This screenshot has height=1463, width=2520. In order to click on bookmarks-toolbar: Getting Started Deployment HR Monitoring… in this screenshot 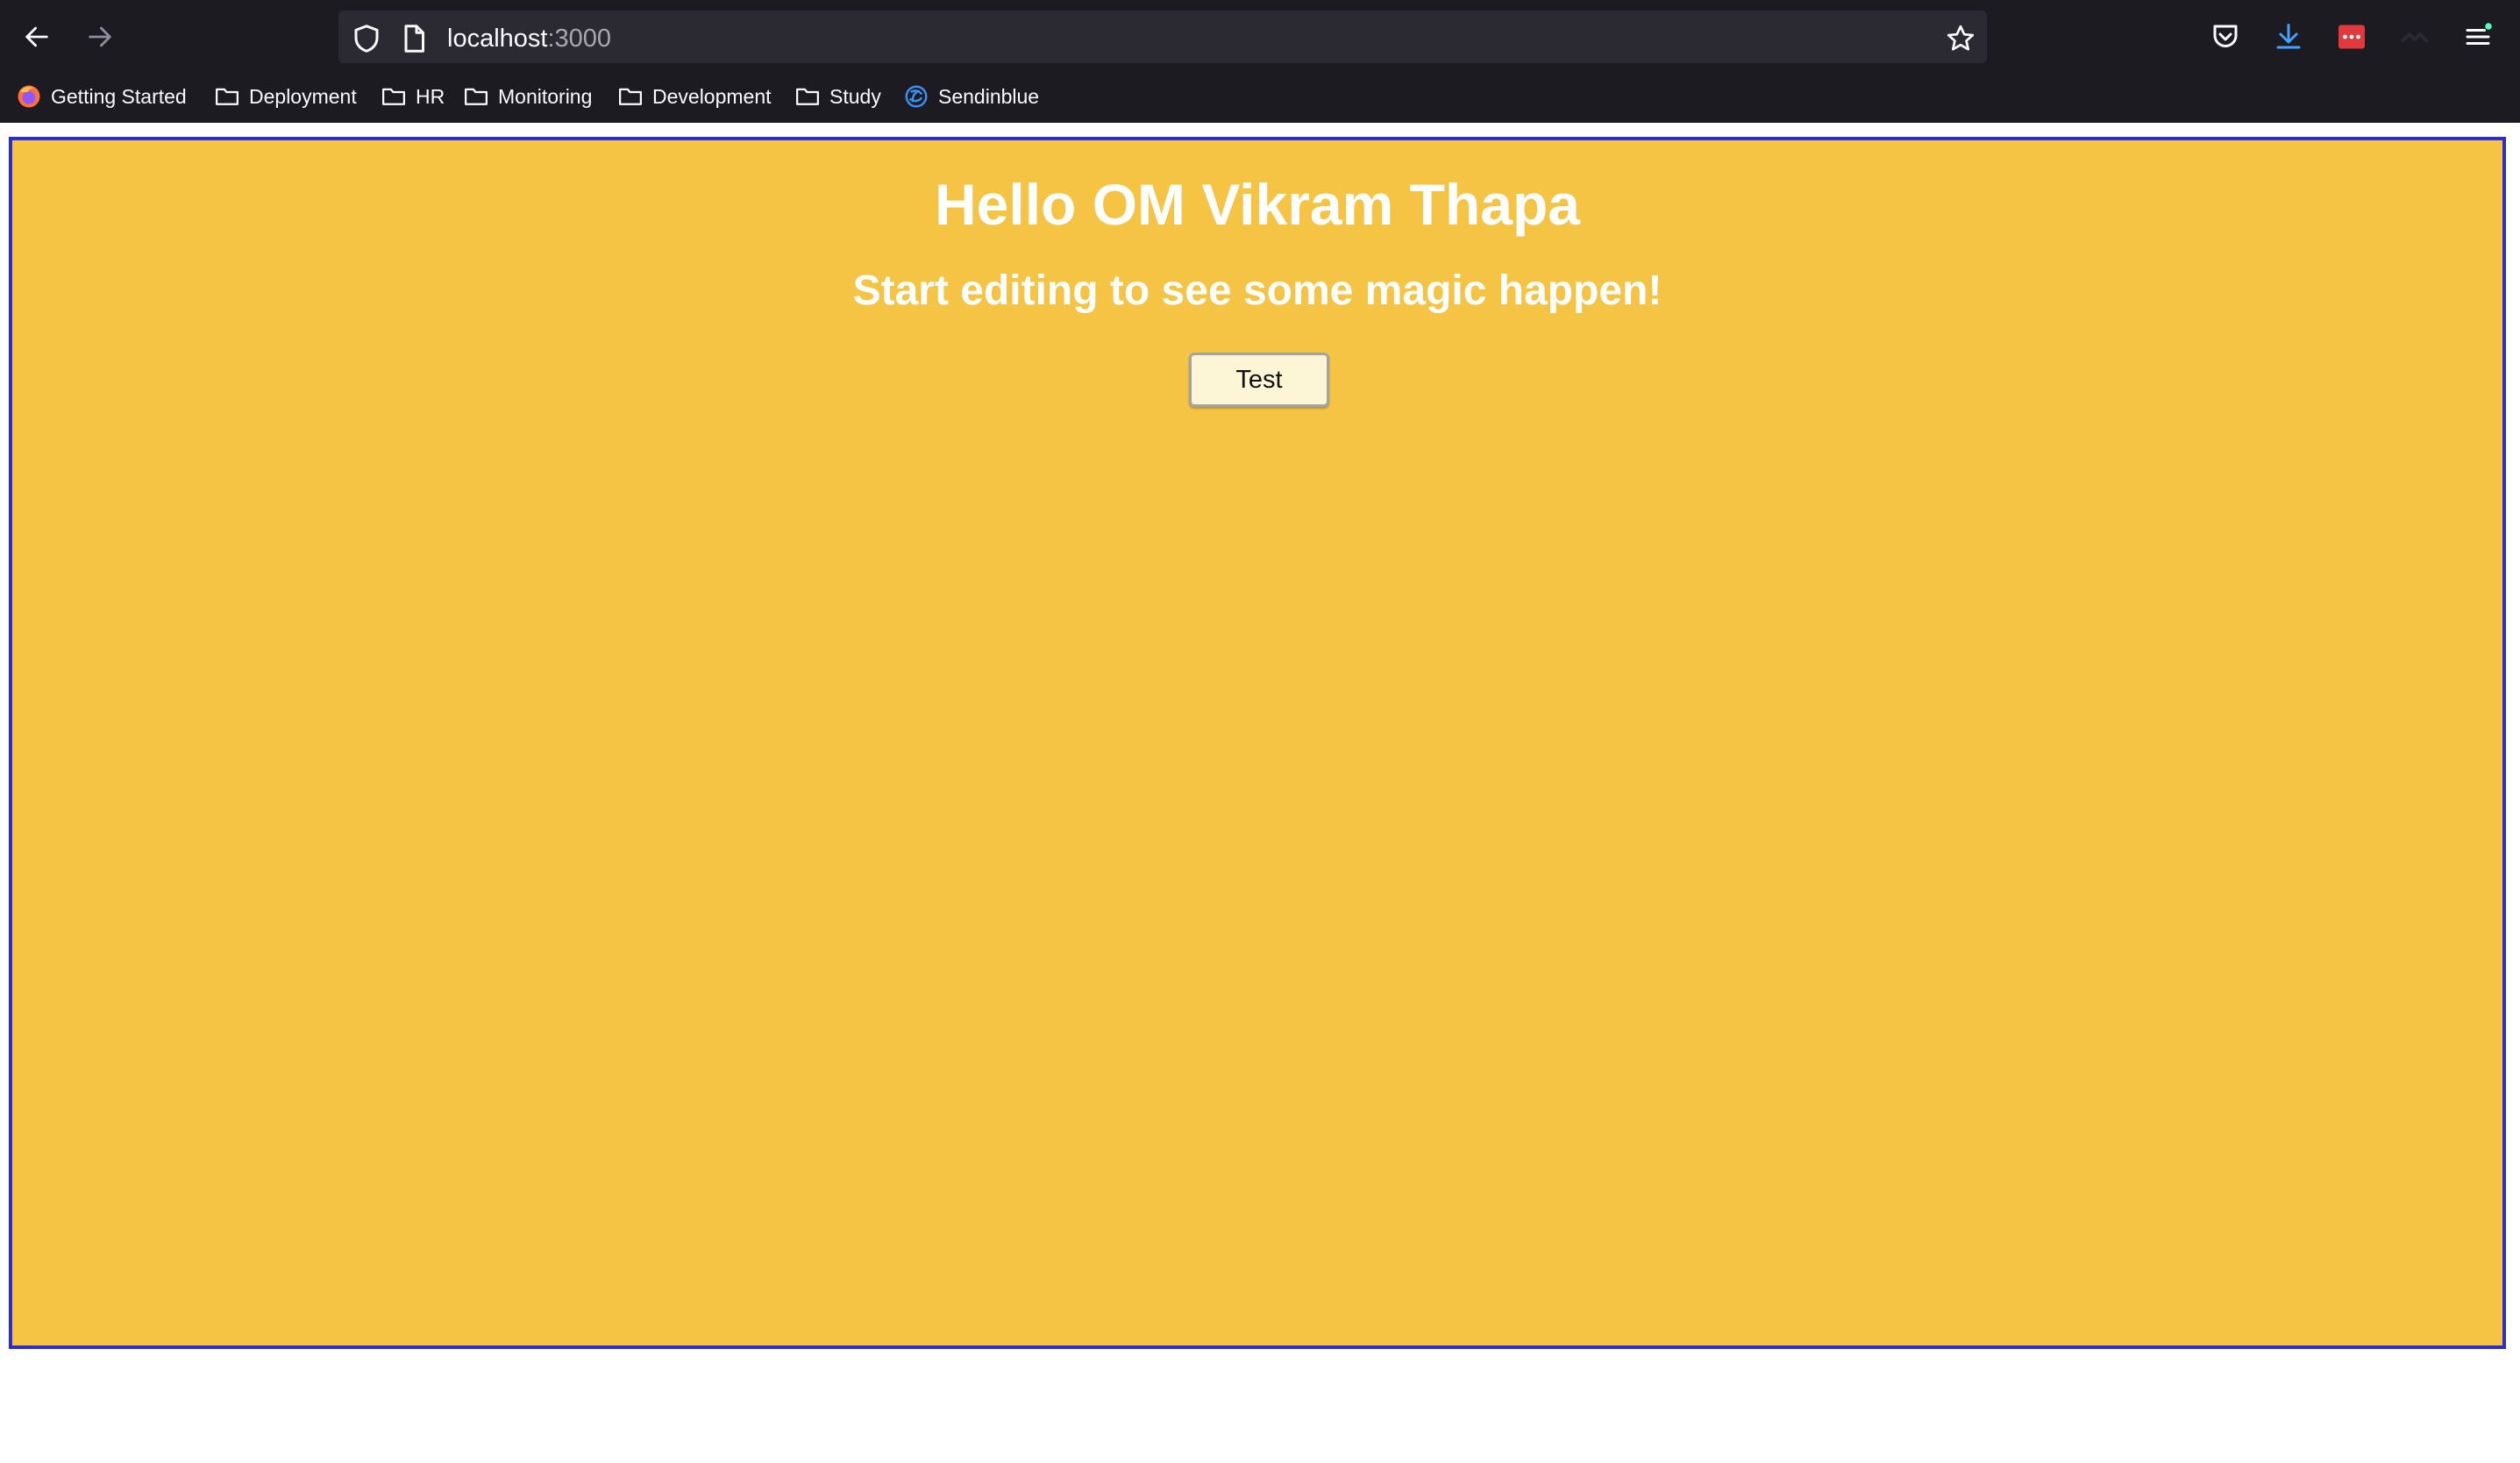, I will do `click(1260, 96)`.